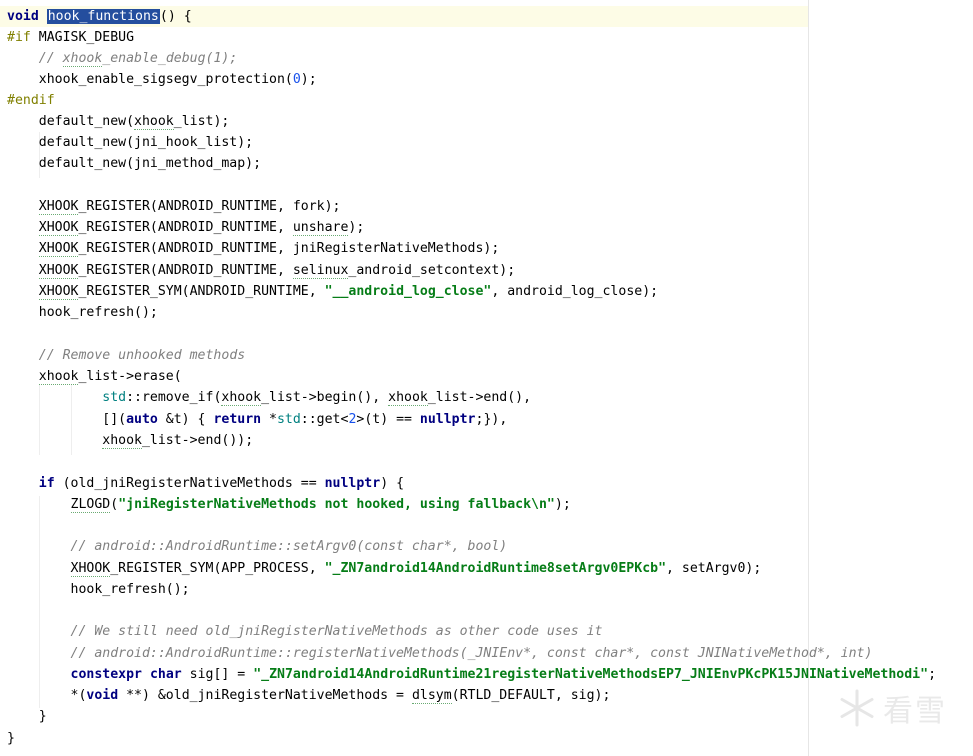 Image resolution: width=973 pixels, height=756 pixels. What do you see at coordinates (201, 121) in the screenshot?
I see `code-text: _list);` at bounding box center [201, 121].